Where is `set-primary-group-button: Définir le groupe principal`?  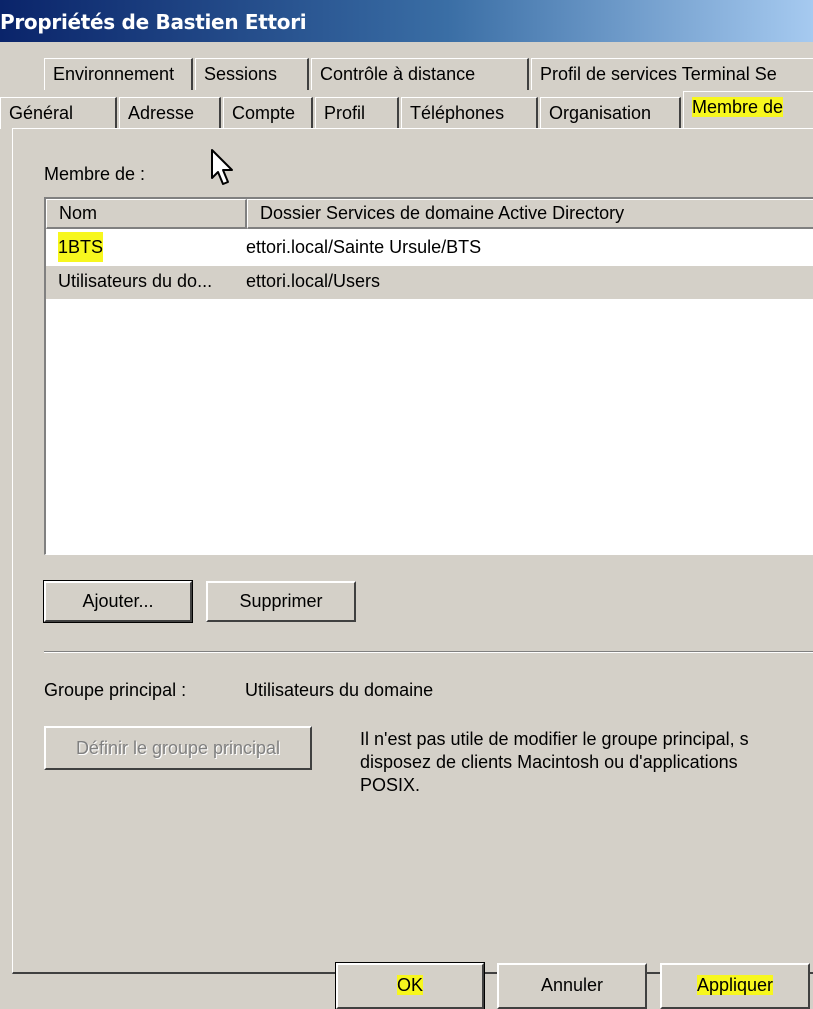
set-primary-group-button: Définir le groupe principal is located at coordinates (178, 748).